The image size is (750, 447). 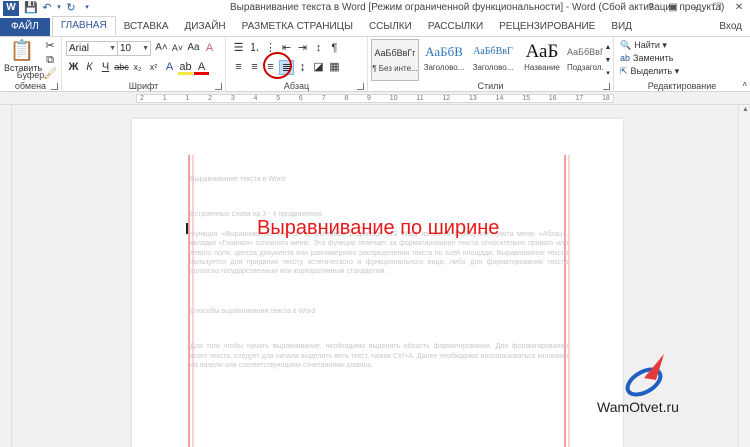 I want to click on copy-icon: ⧉, so click(x=50, y=60).